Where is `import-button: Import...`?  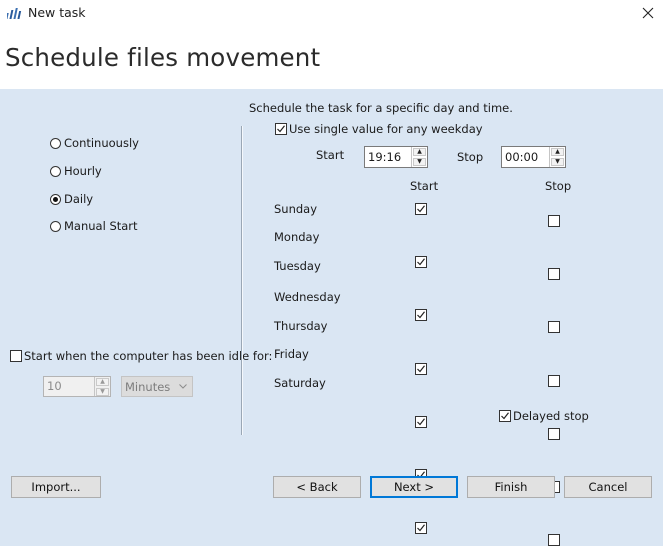
import-button: Import... is located at coordinates (56, 487).